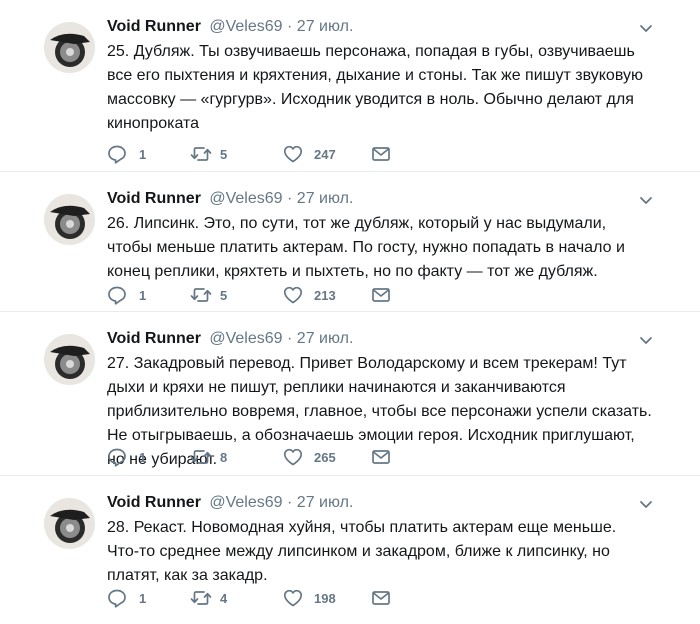 Image resolution: width=700 pixels, height=624 pixels. Describe the element at coordinates (257, 598) in the screenshot. I see `tweet-actions: 1 4 198` at that location.